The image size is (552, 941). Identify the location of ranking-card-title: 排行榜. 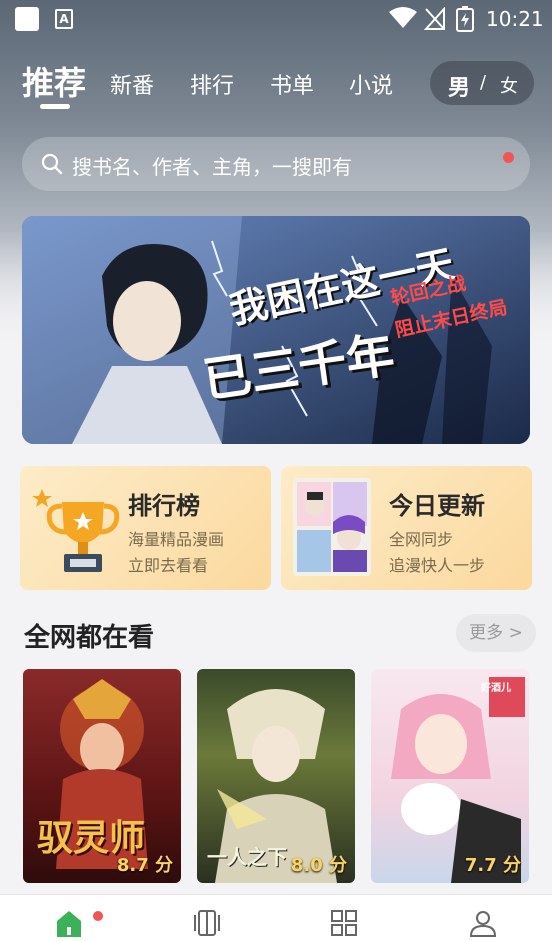
(164, 506).